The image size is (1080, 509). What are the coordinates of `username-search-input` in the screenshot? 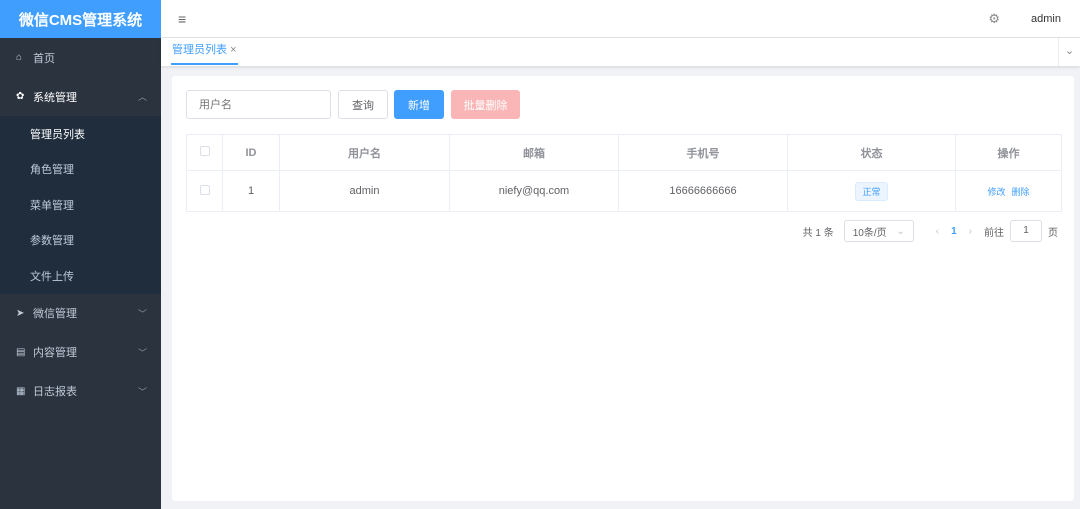 It's located at (258, 104).